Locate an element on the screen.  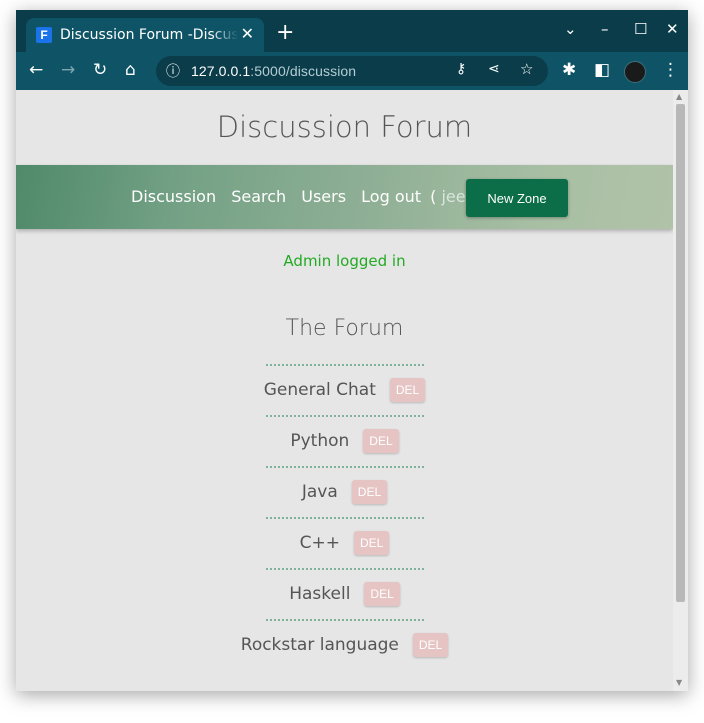
url-text: 127.0.0.1:5000/discussion is located at coordinates (273, 71).